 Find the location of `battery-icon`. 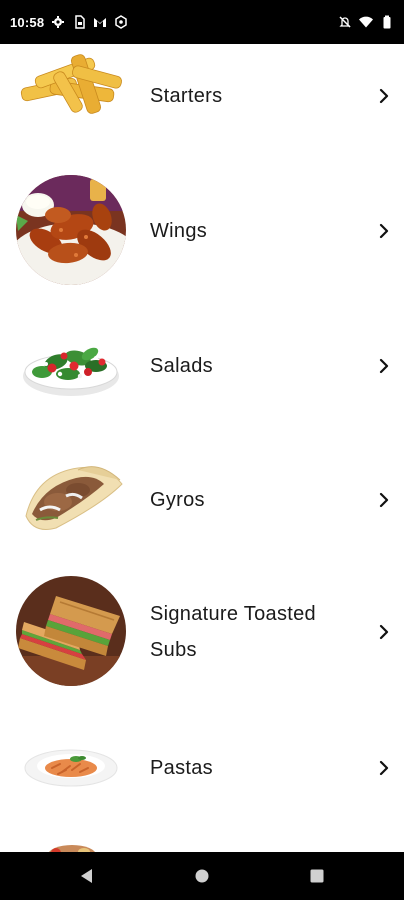

battery-icon is located at coordinates (387, 22).